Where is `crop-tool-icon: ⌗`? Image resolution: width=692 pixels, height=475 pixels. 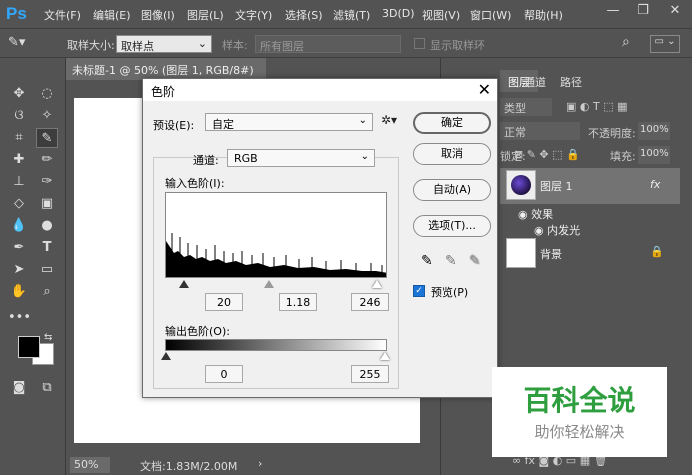 crop-tool-icon: ⌗ is located at coordinates (19, 138).